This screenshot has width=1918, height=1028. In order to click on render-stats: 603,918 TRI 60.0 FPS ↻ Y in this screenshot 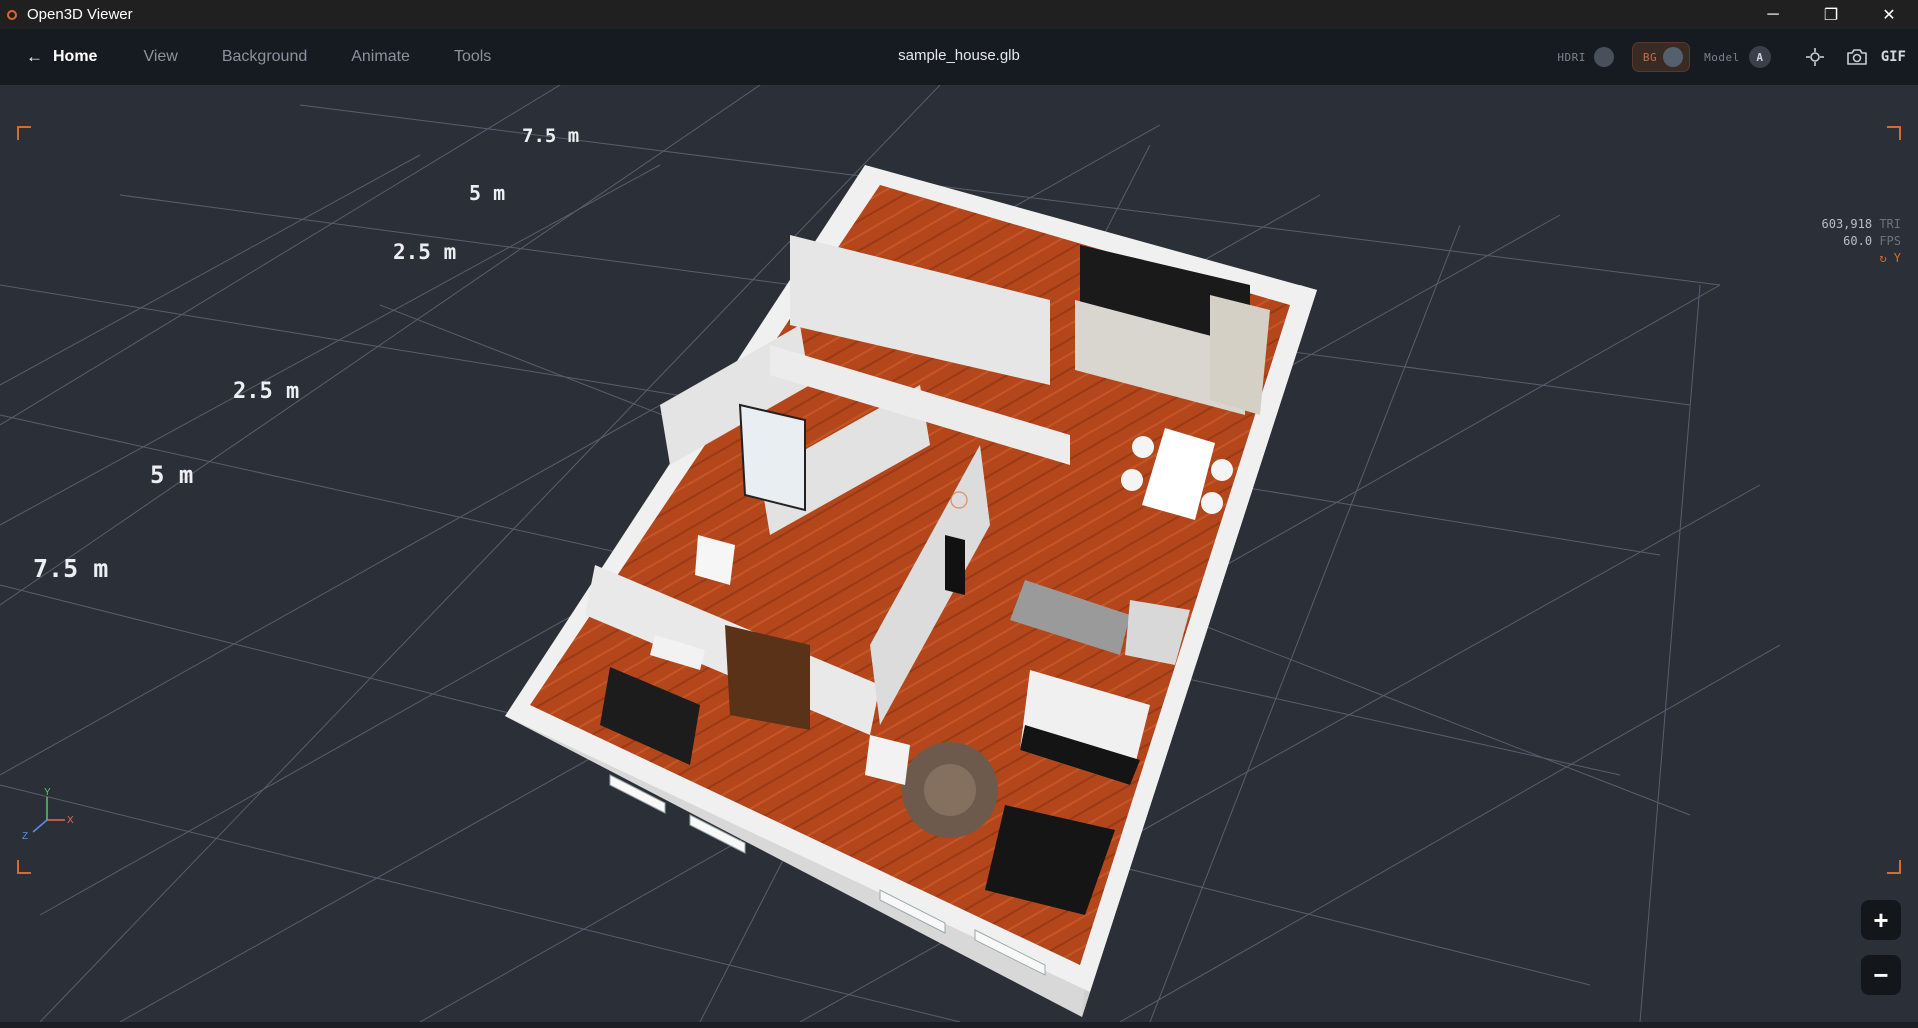, I will do `click(1862, 241)`.